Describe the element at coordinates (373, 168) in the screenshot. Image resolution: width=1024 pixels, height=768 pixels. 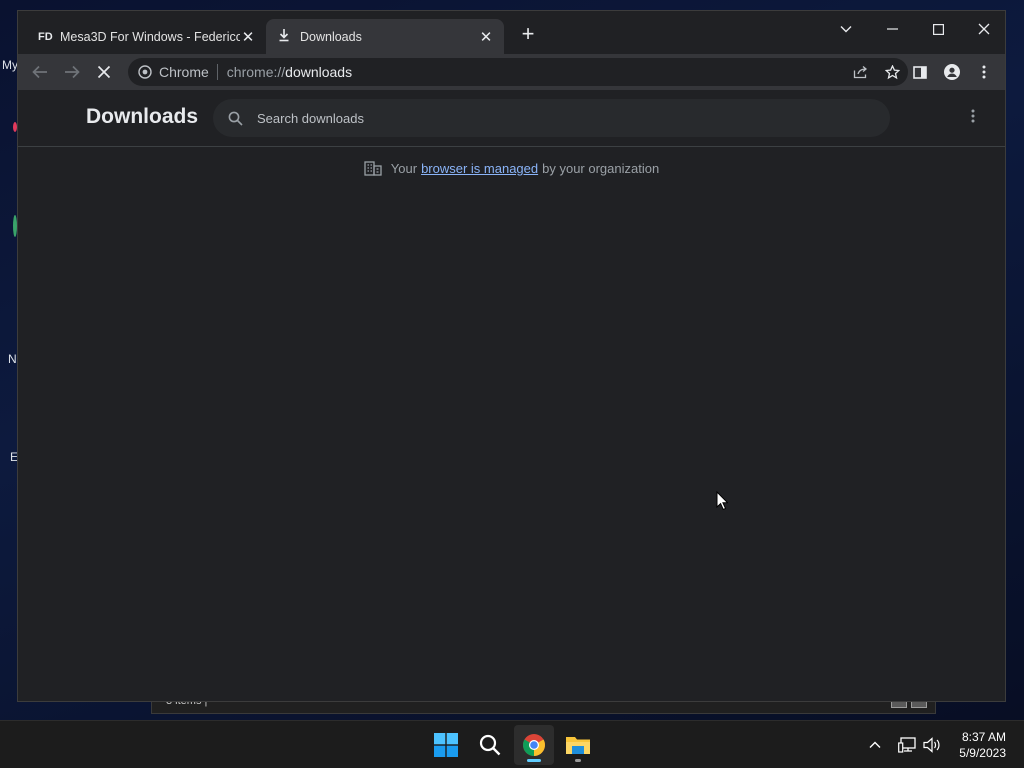
I see `building-icon` at that location.